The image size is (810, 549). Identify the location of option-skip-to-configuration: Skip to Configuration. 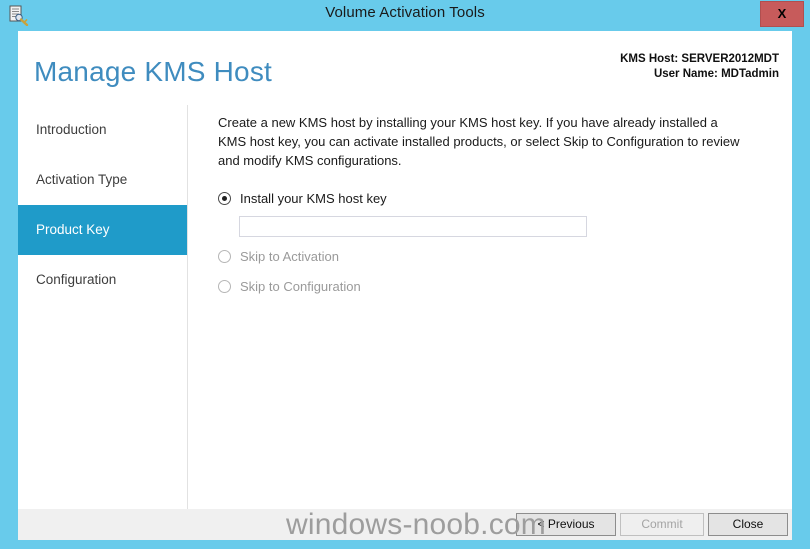
(289, 286).